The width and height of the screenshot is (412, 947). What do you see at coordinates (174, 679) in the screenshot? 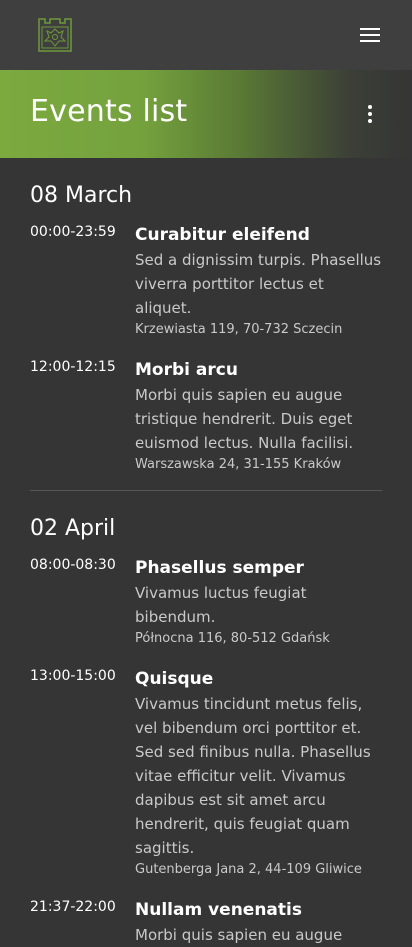
I see `event-title: Quisque` at bounding box center [174, 679].